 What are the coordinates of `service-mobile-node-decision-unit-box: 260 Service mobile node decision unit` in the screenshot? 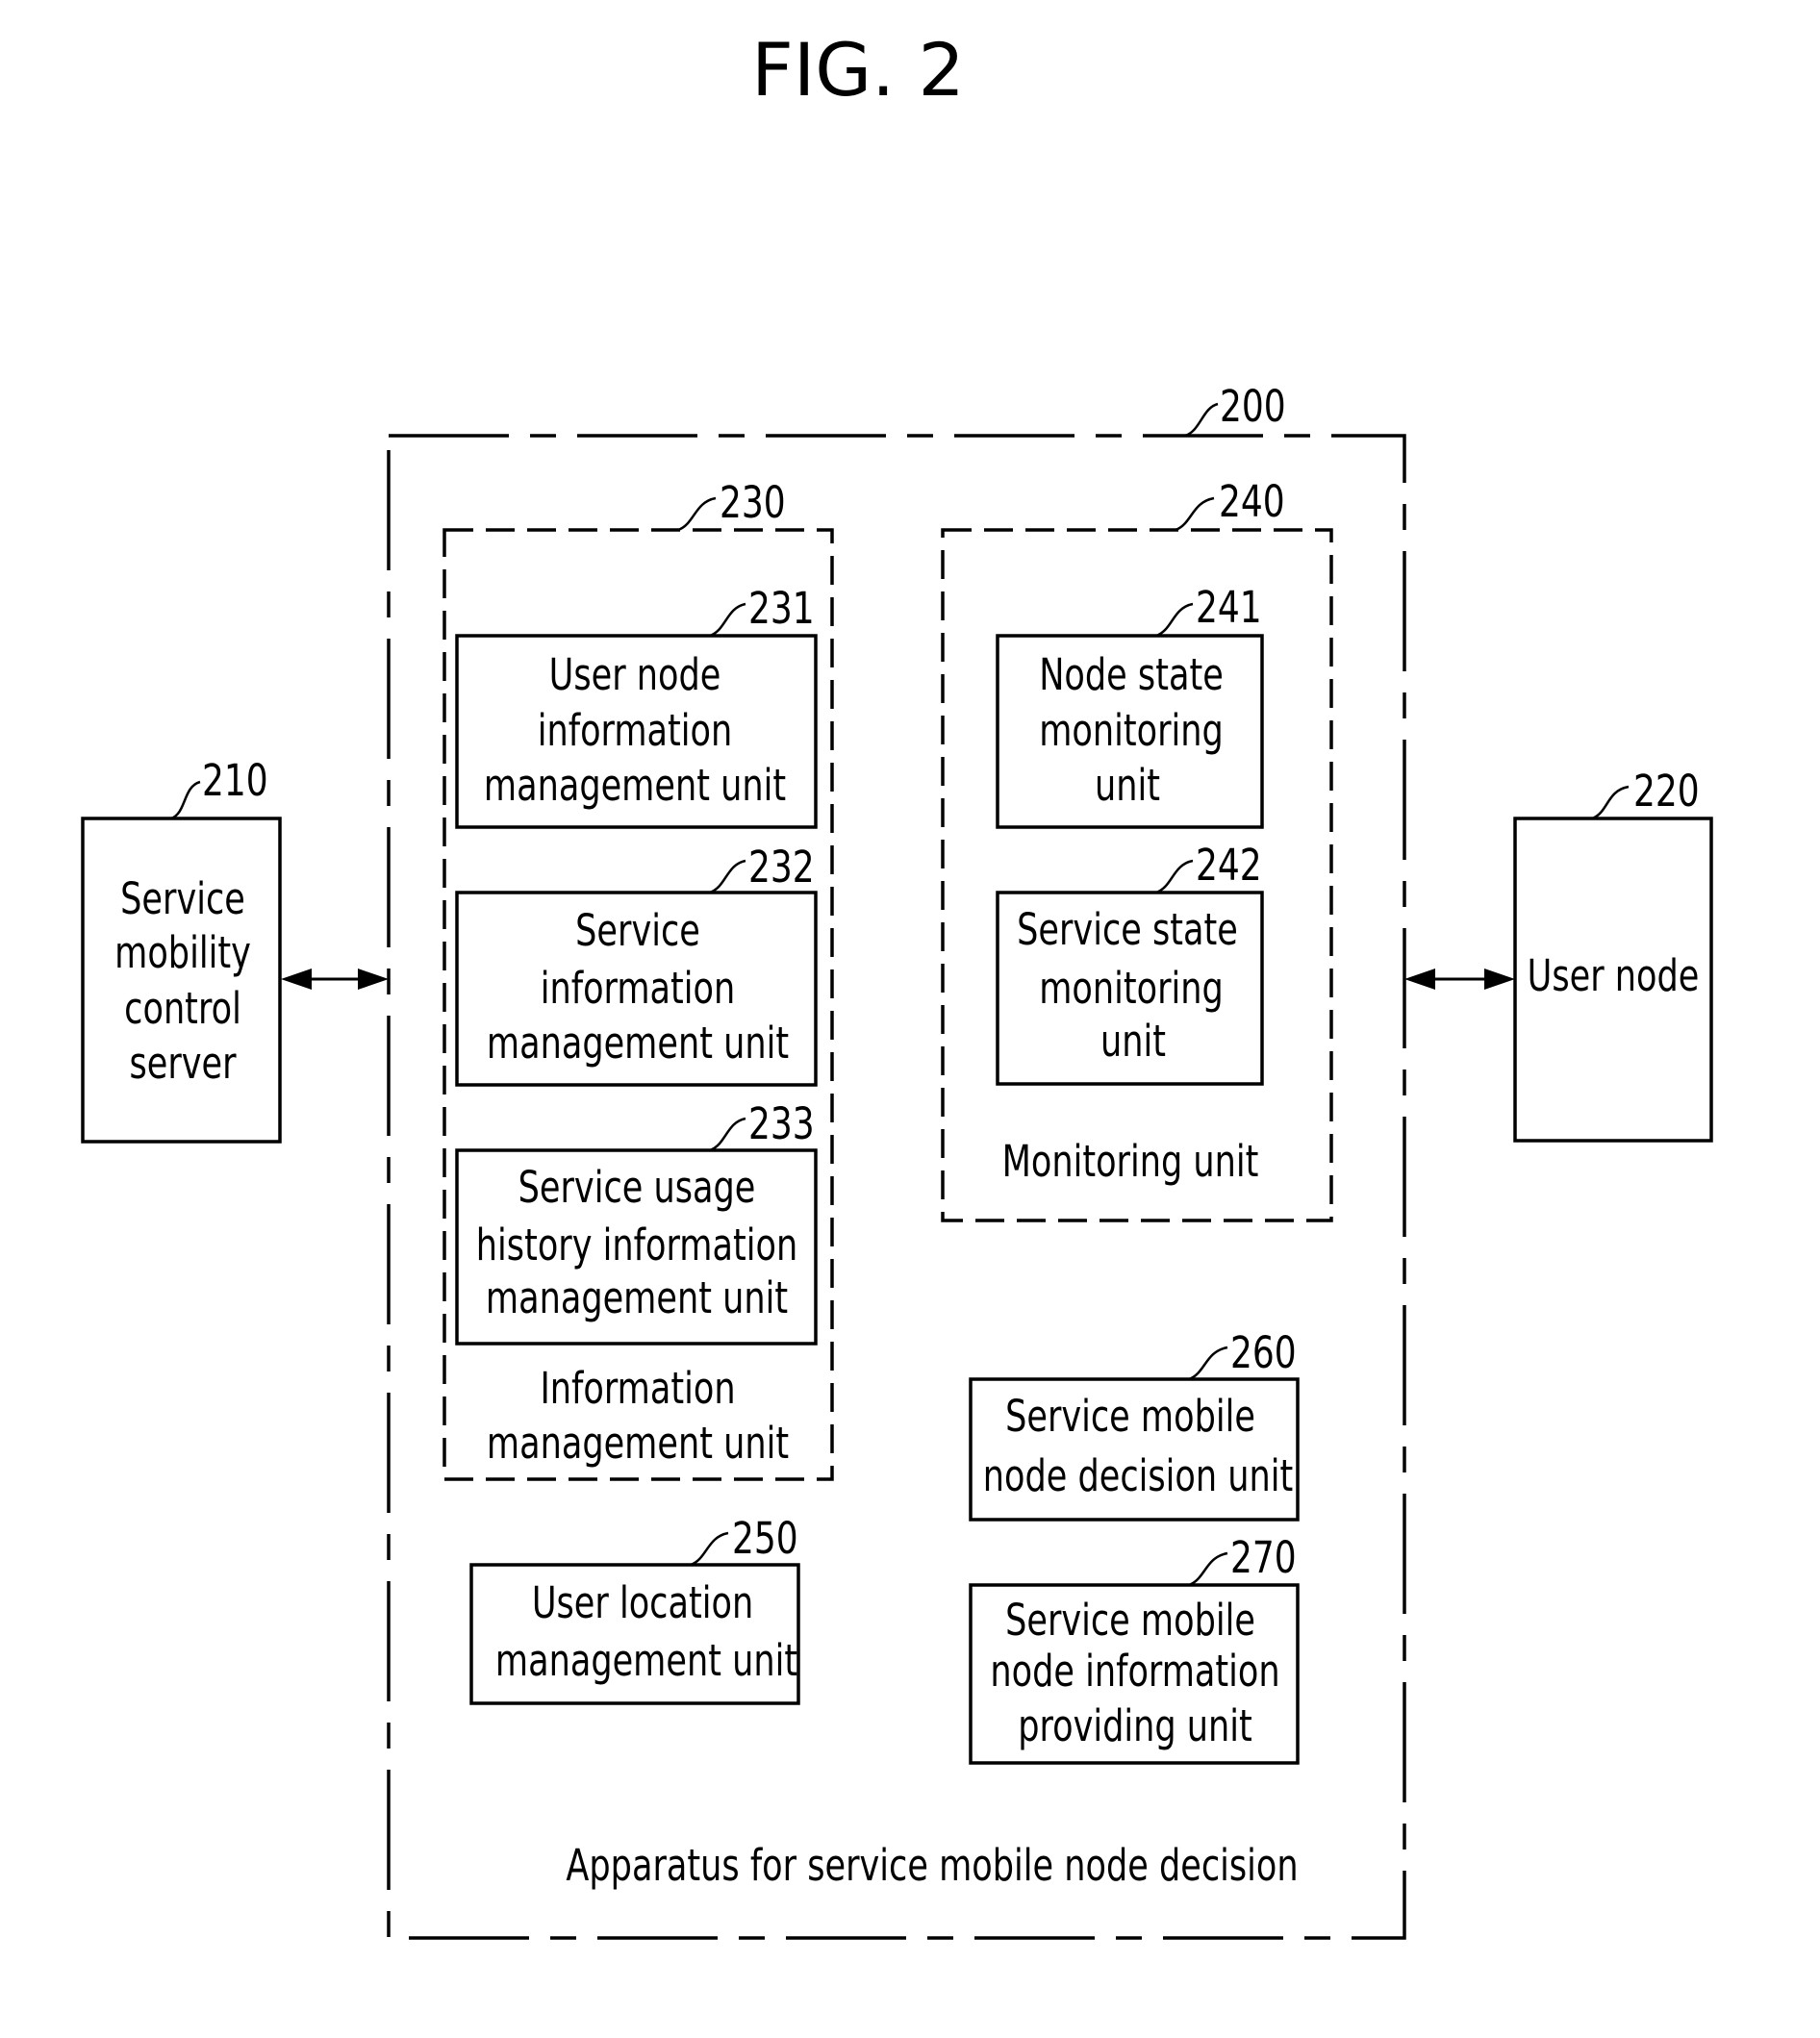 It's located at (1135, 1424).